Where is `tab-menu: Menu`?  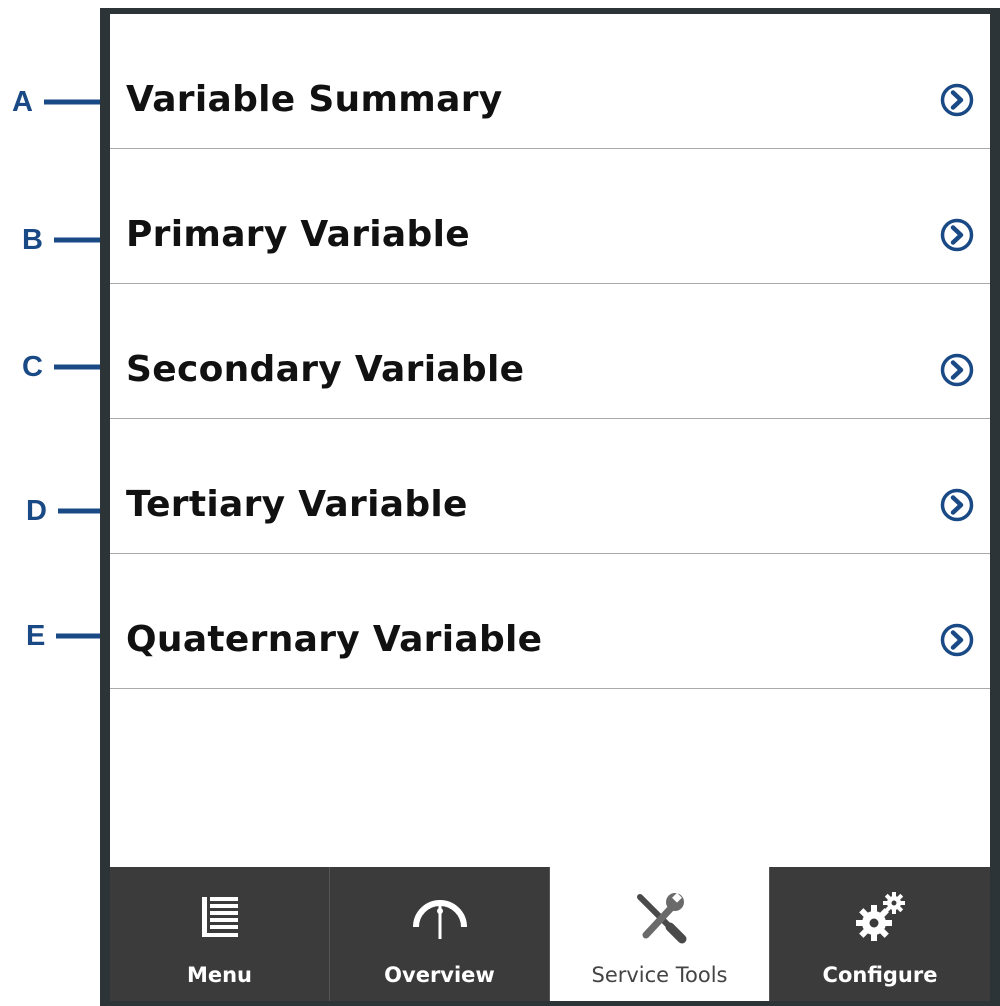
tab-menu: Menu is located at coordinates (220, 934).